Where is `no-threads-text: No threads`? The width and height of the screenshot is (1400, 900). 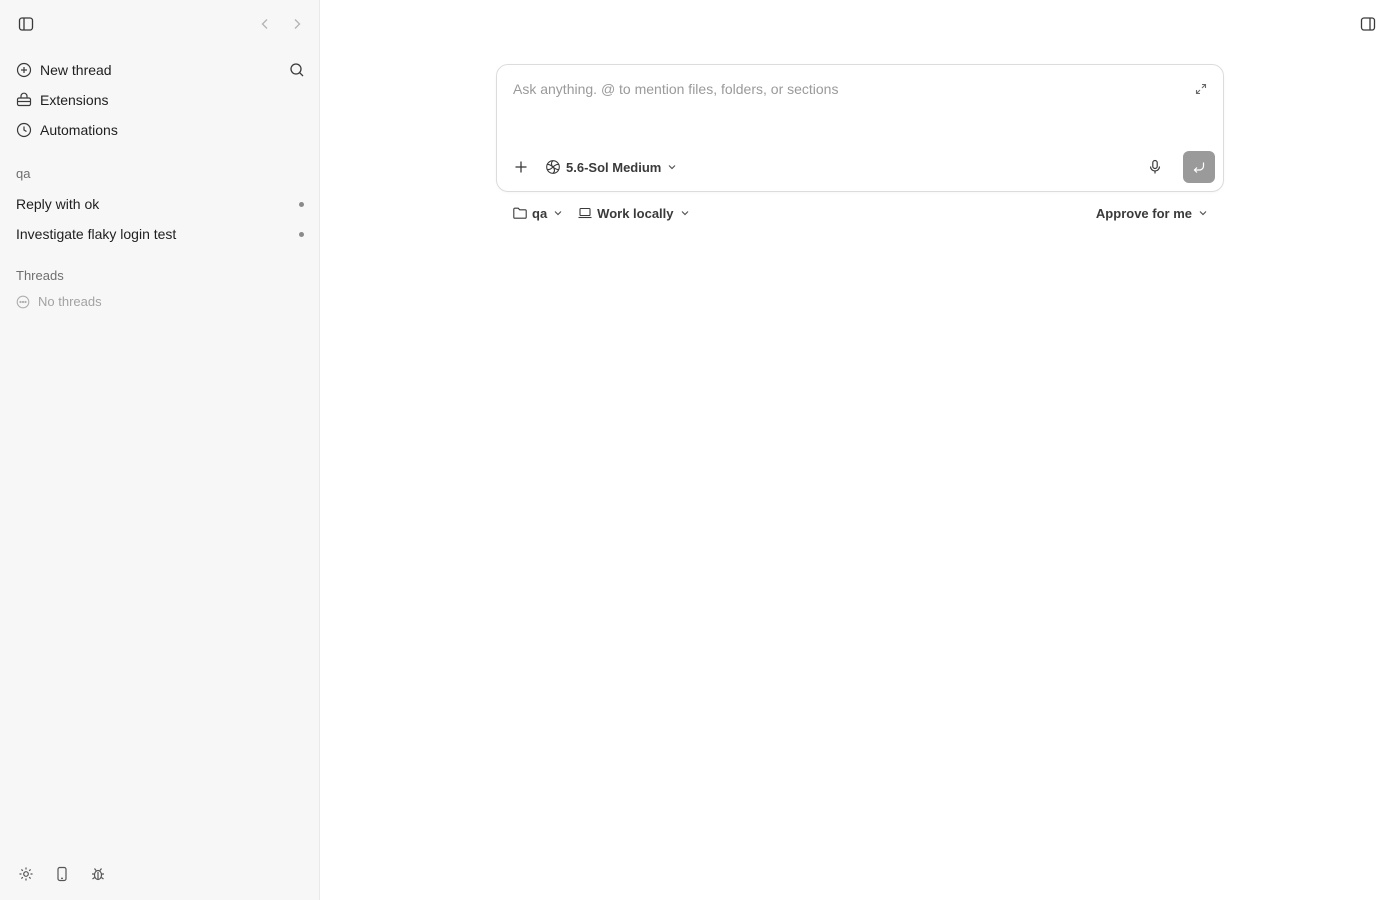
no-threads-text: No threads is located at coordinates (70, 301).